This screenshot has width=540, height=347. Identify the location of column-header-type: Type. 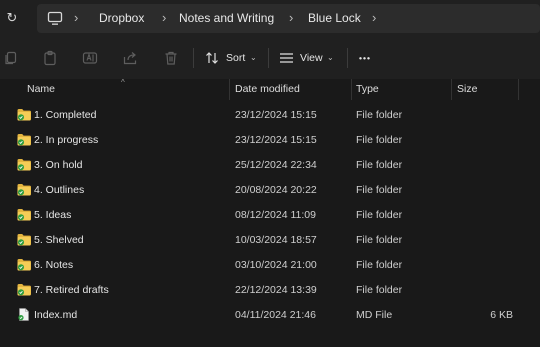
(367, 89).